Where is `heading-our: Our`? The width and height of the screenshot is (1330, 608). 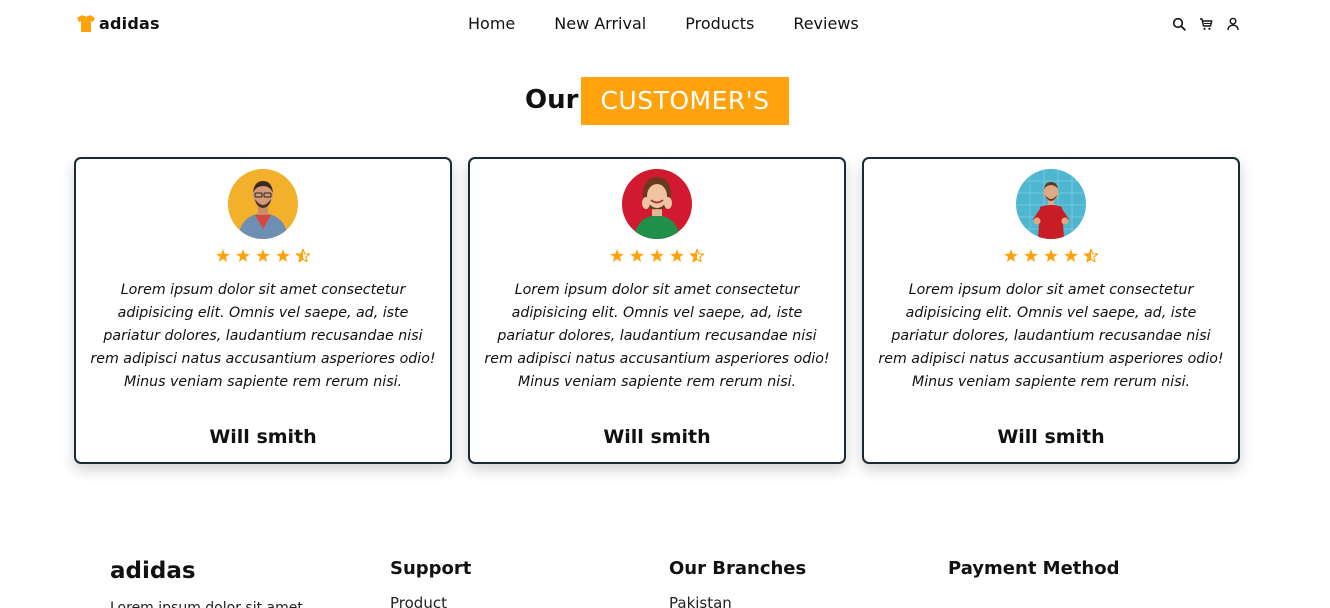 heading-our: Our is located at coordinates (552, 100).